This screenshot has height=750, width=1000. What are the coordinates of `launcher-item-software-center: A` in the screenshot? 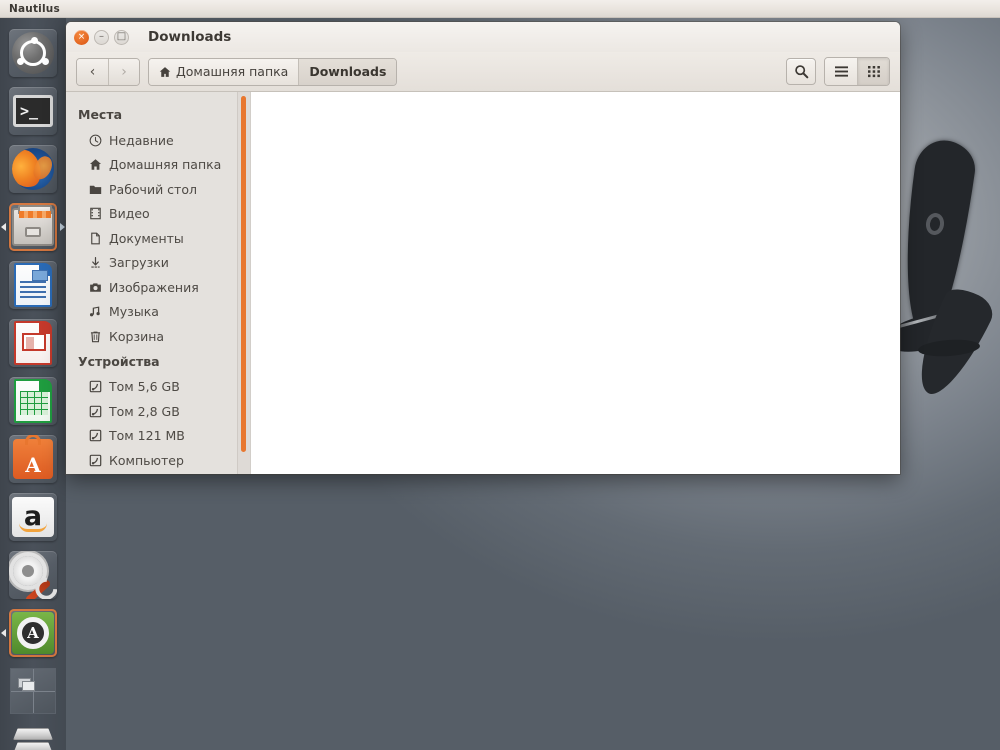 It's located at (33, 459).